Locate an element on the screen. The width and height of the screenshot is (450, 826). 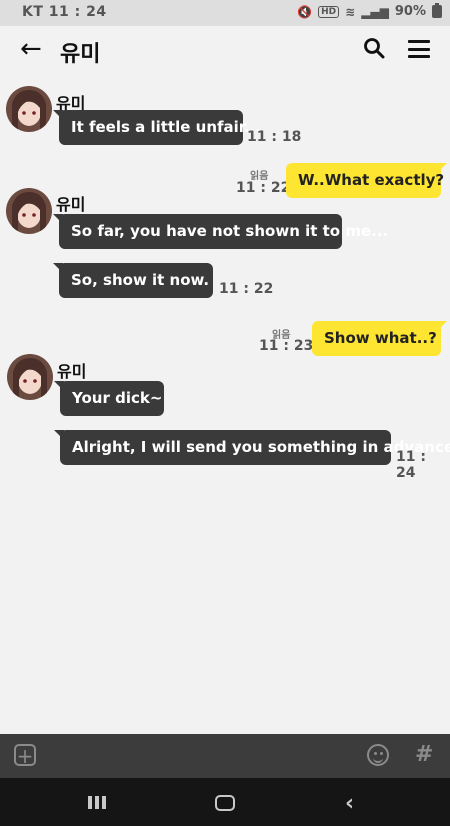
received-message-bubble: Your dick~ is located at coordinates (109, 398).